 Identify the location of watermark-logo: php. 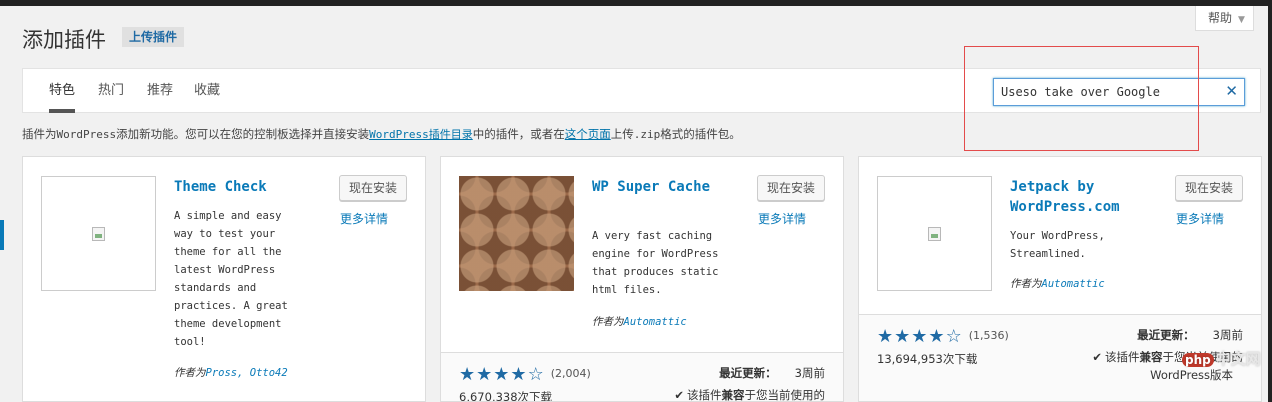
(1198, 360).